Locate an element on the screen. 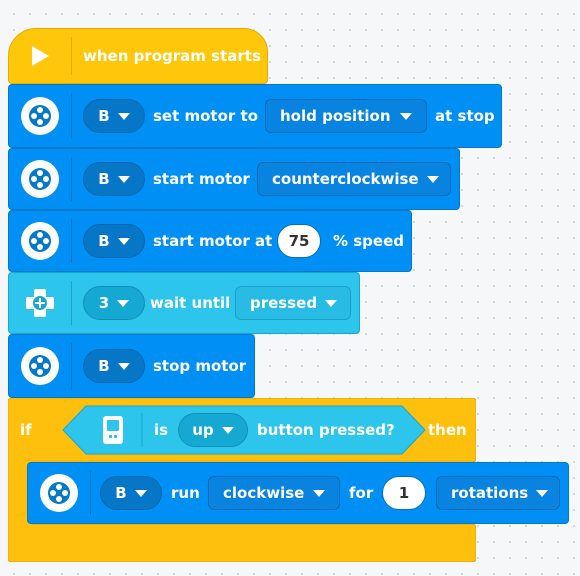 This screenshot has height=576, width=580. state-value: pressed is located at coordinates (284, 303).